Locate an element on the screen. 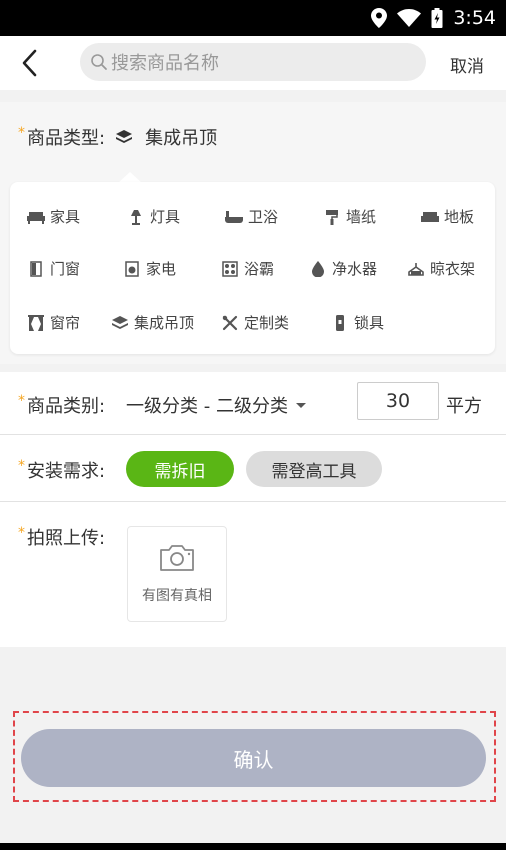  category-label-wrap: * 商品类别: is located at coordinates (61, 405).